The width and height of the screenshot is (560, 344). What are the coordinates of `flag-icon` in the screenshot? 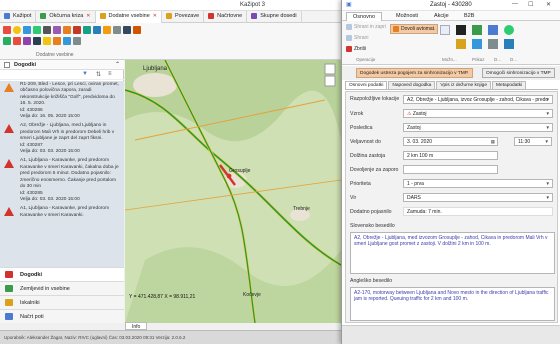 It's located at (87, 30).